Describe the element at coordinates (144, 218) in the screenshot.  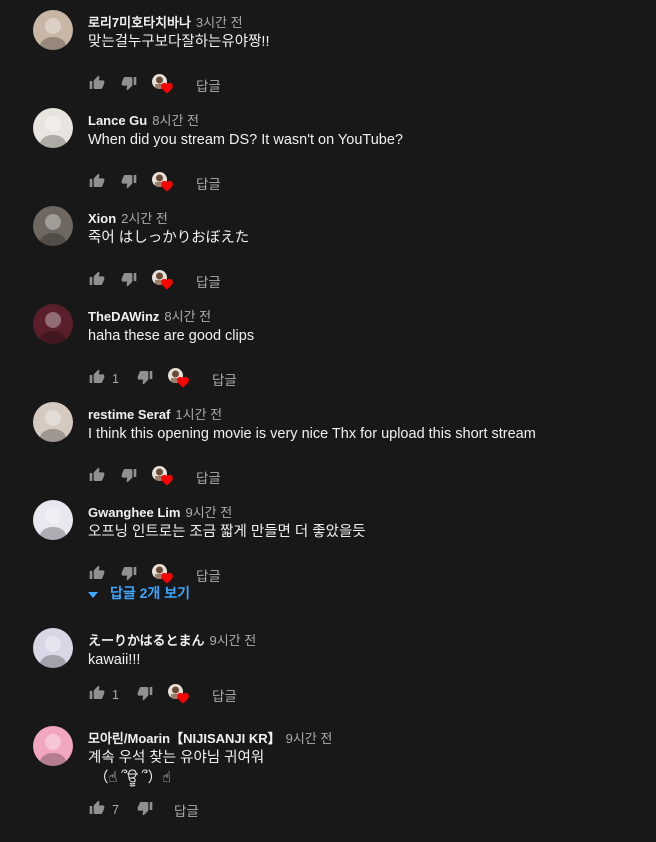
I see `comment-timestamp: 2시간 전` at that location.